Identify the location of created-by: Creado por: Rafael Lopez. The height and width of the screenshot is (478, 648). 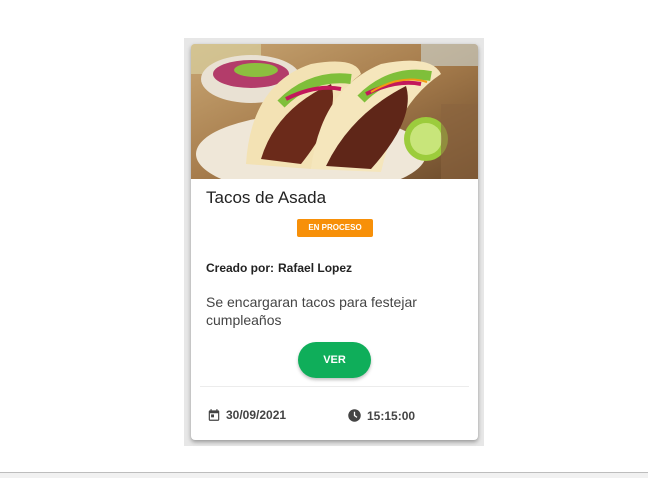
(279, 268).